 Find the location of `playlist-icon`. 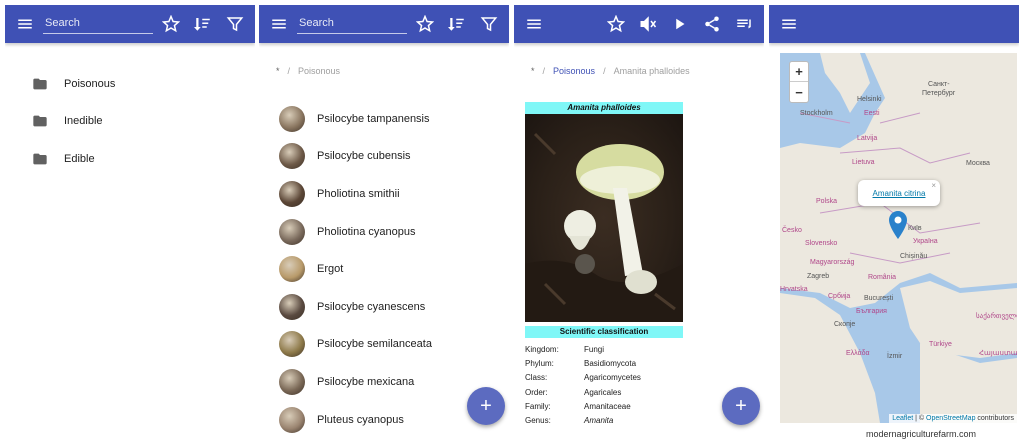

playlist-icon is located at coordinates (744, 24).